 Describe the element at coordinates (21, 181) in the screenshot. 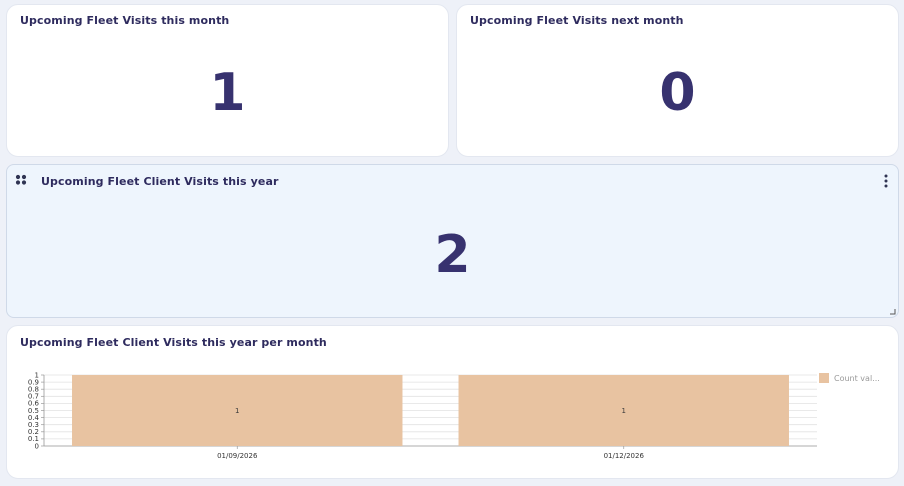

I see `drag-handle-icon` at that location.